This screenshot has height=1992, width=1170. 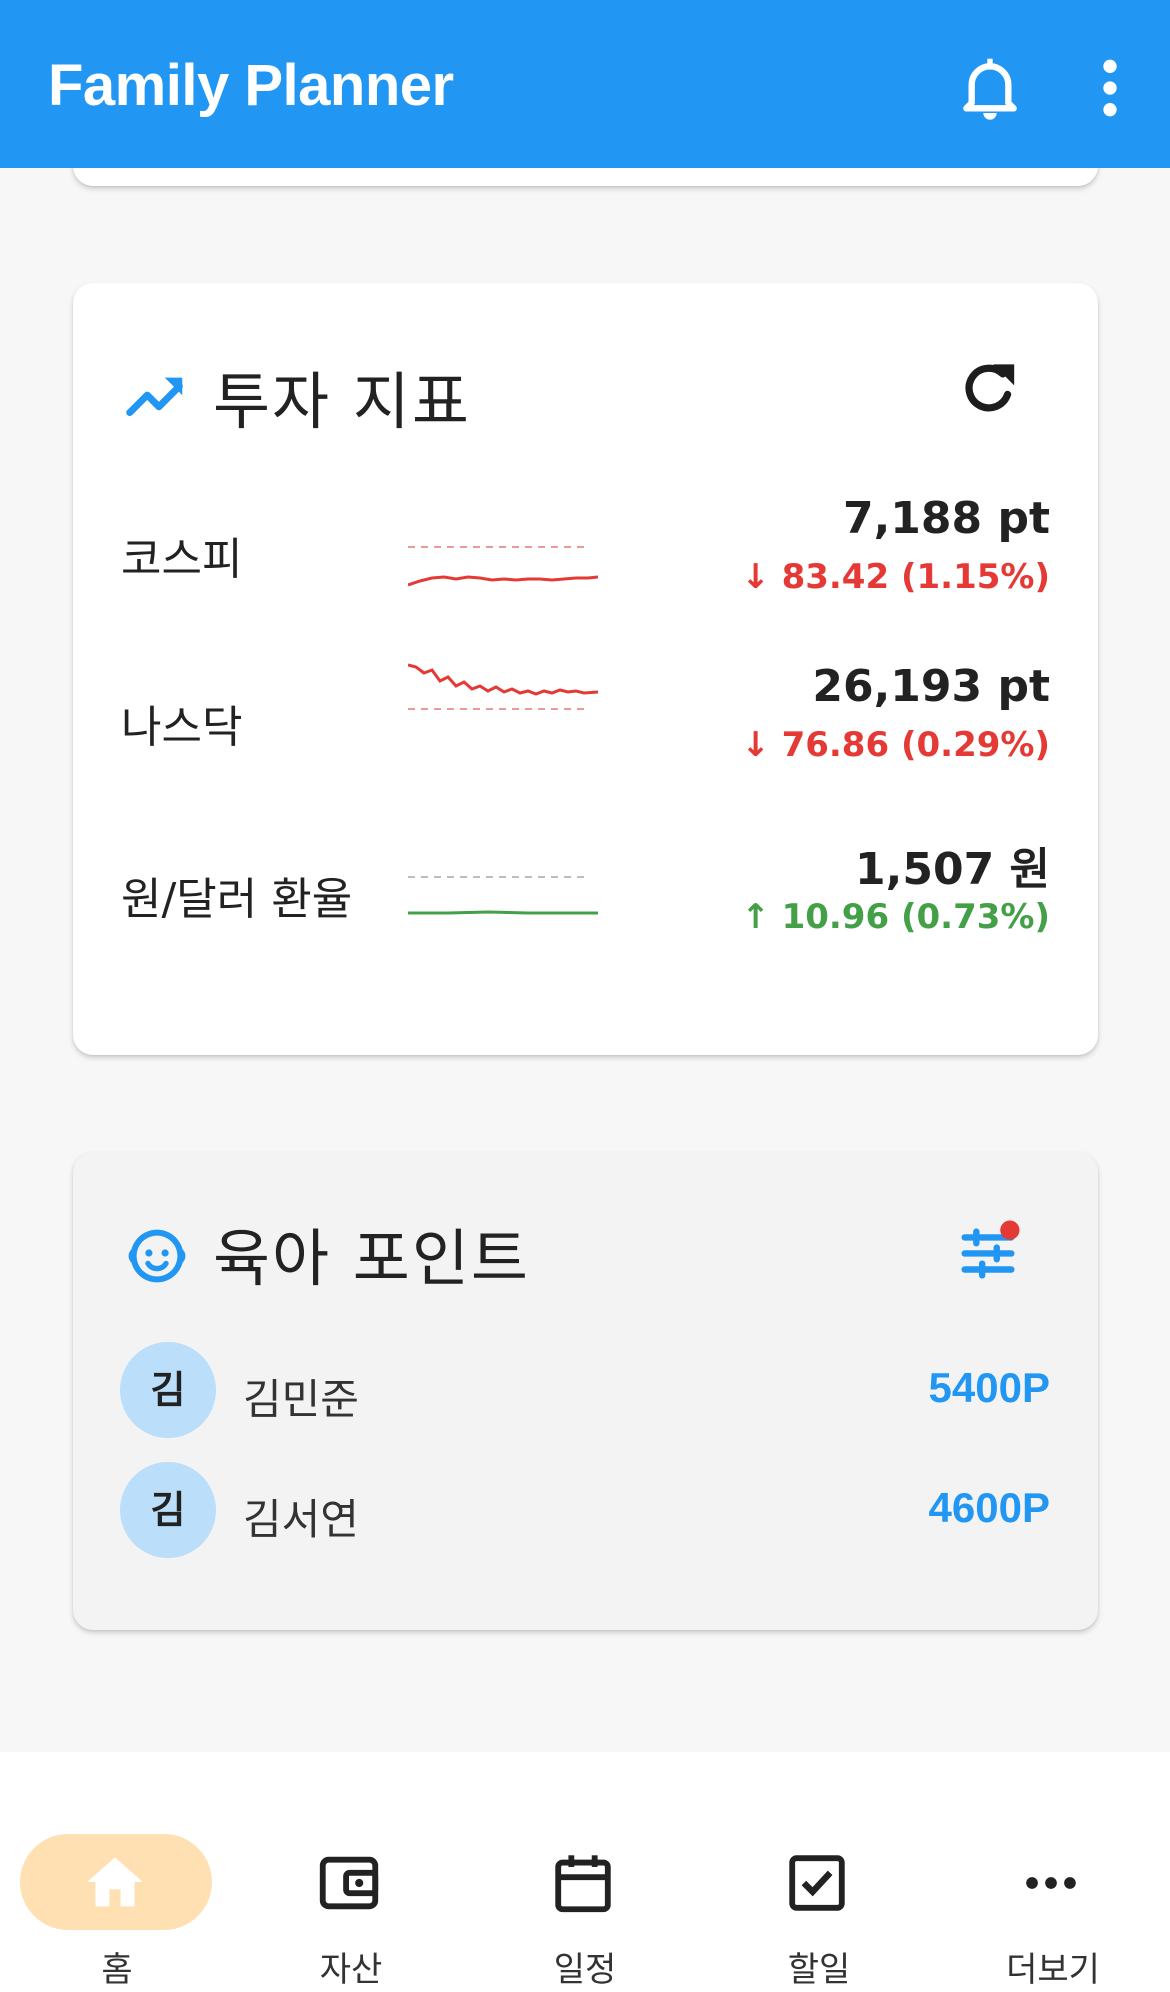 What do you see at coordinates (952, 869) in the screenshot?
I see `index-value: 1,507 원` at bounding box center [952, 869].